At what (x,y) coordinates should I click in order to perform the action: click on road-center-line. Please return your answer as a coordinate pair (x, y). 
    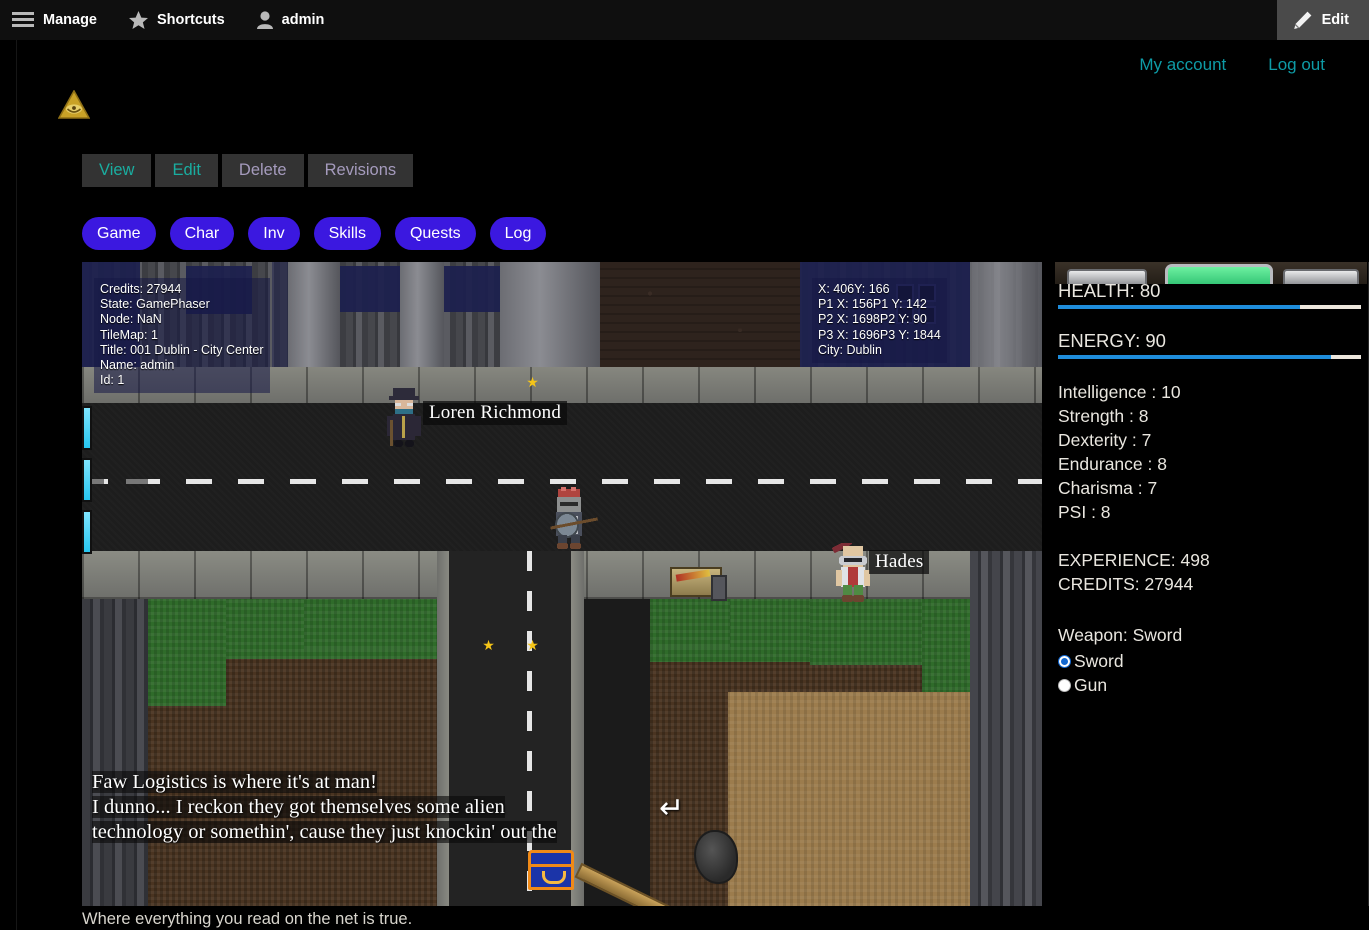
    Looking at the image, I should click on (562, 481).